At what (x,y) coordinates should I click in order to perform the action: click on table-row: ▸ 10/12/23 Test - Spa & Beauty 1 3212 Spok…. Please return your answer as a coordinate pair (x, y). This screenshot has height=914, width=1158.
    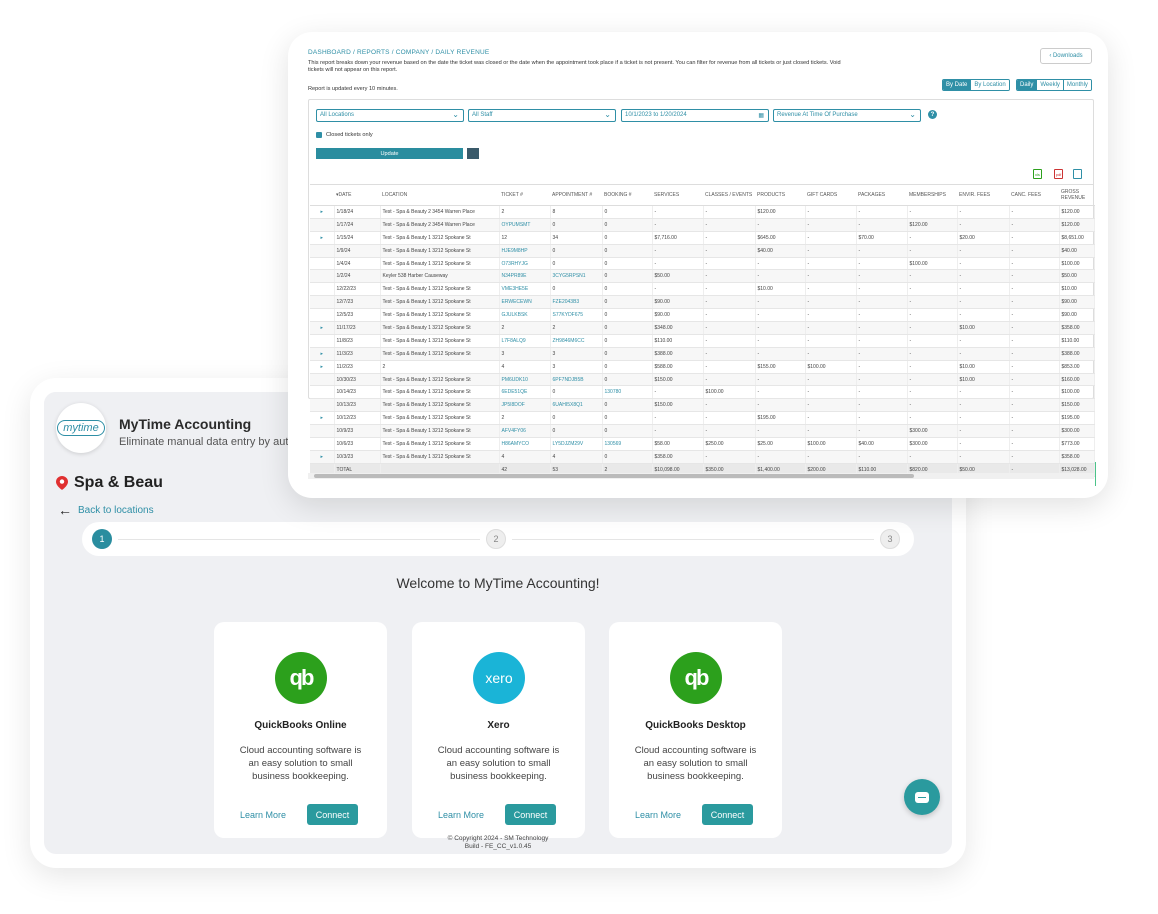
    Looking at the image, I should click on (702, 418).